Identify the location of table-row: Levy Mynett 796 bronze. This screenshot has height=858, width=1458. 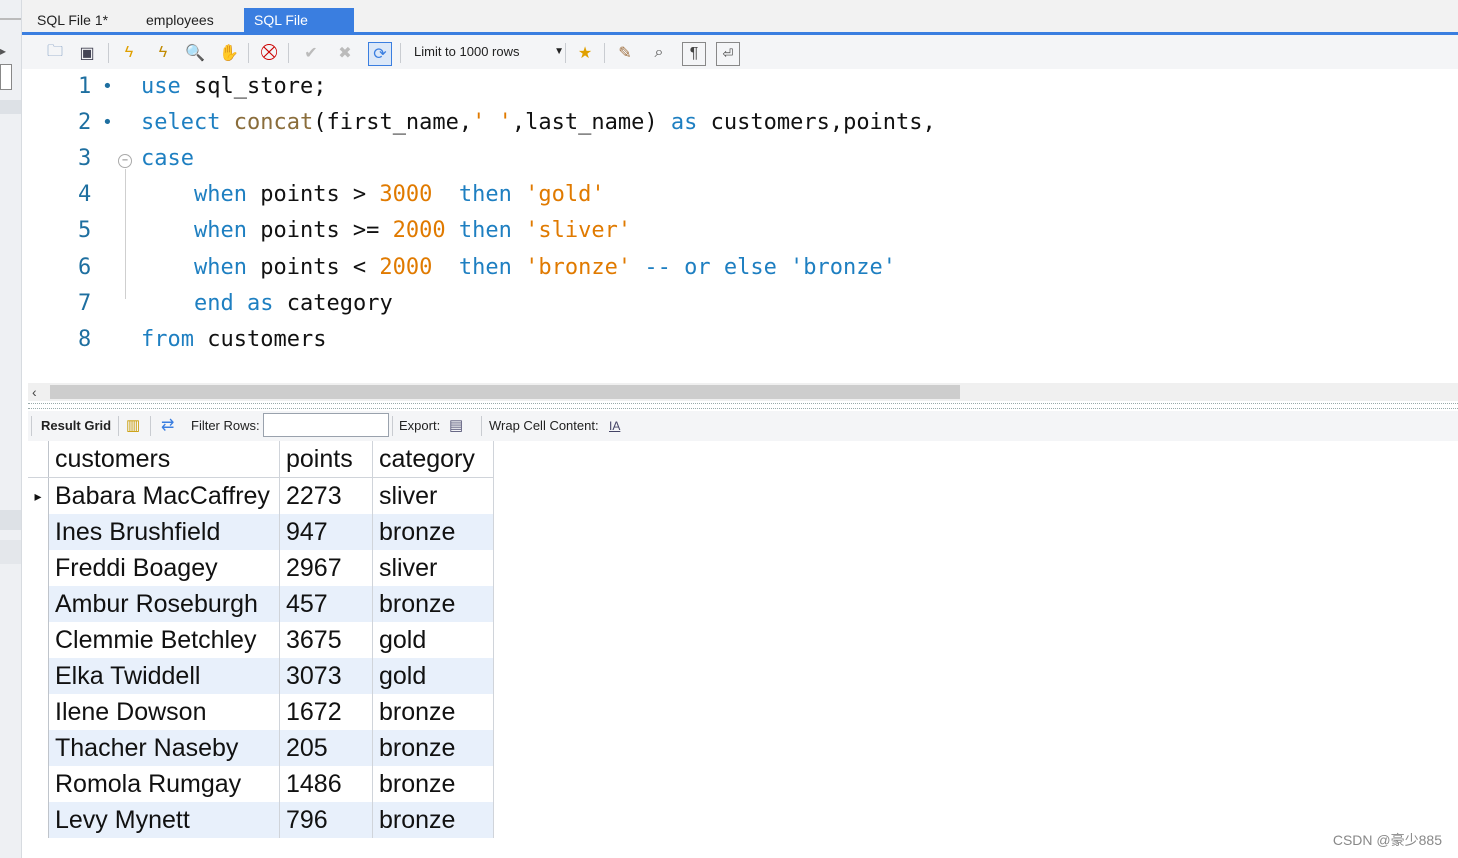
(261, 820).